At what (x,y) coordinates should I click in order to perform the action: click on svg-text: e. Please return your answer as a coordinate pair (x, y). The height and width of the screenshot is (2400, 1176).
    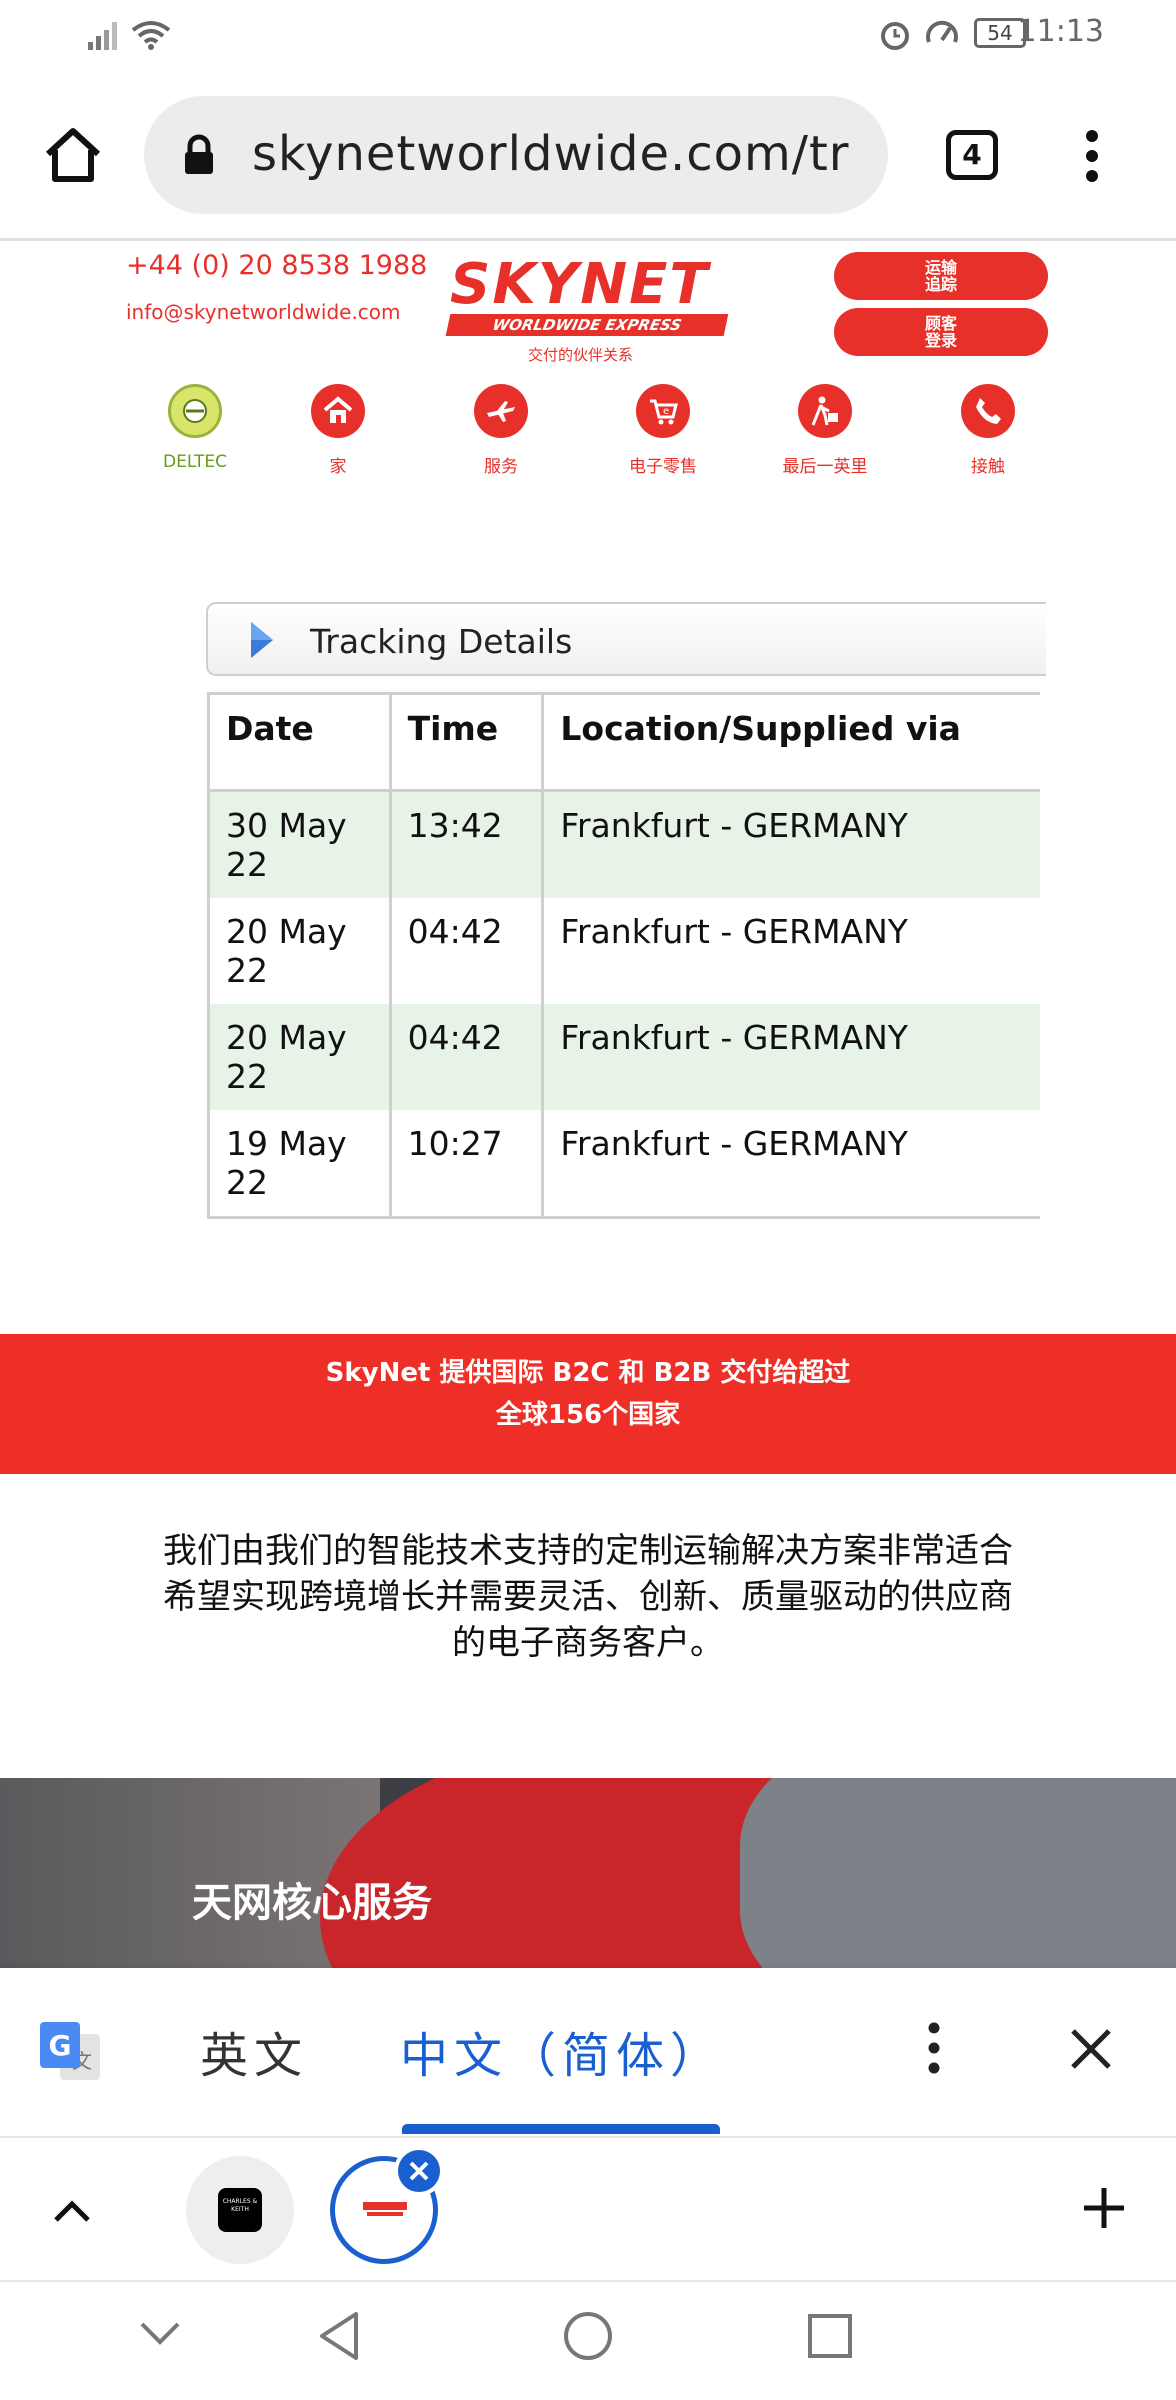
    Looking at the image, I should click on (666, 411).